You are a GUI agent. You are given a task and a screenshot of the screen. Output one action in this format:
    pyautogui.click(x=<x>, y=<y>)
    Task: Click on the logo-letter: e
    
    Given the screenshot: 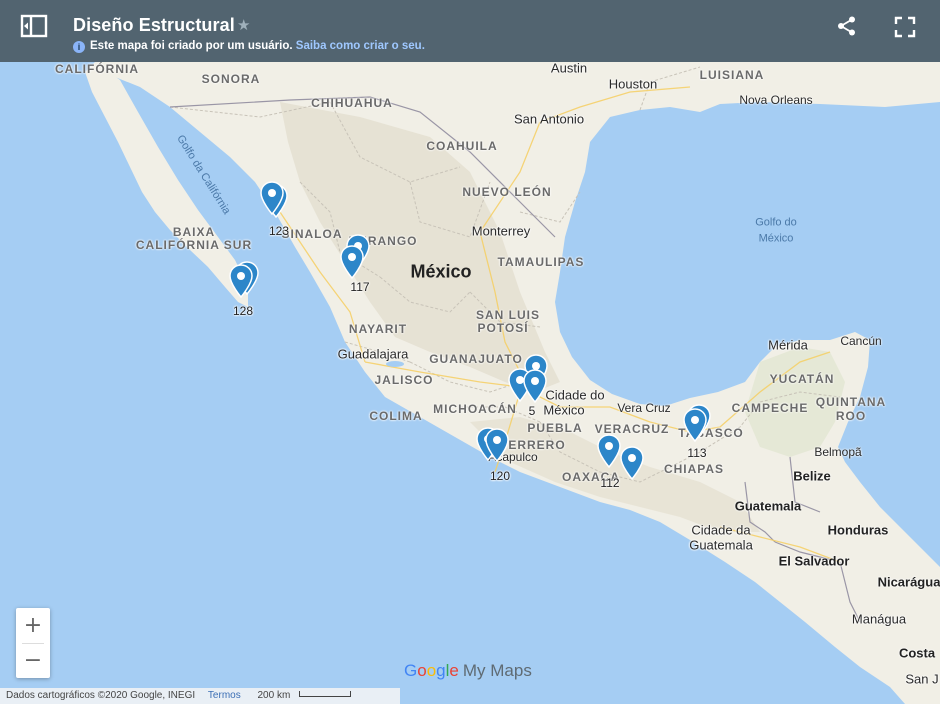 What is the action you would take?
    pyautogui.click(x=454, y=670)
    